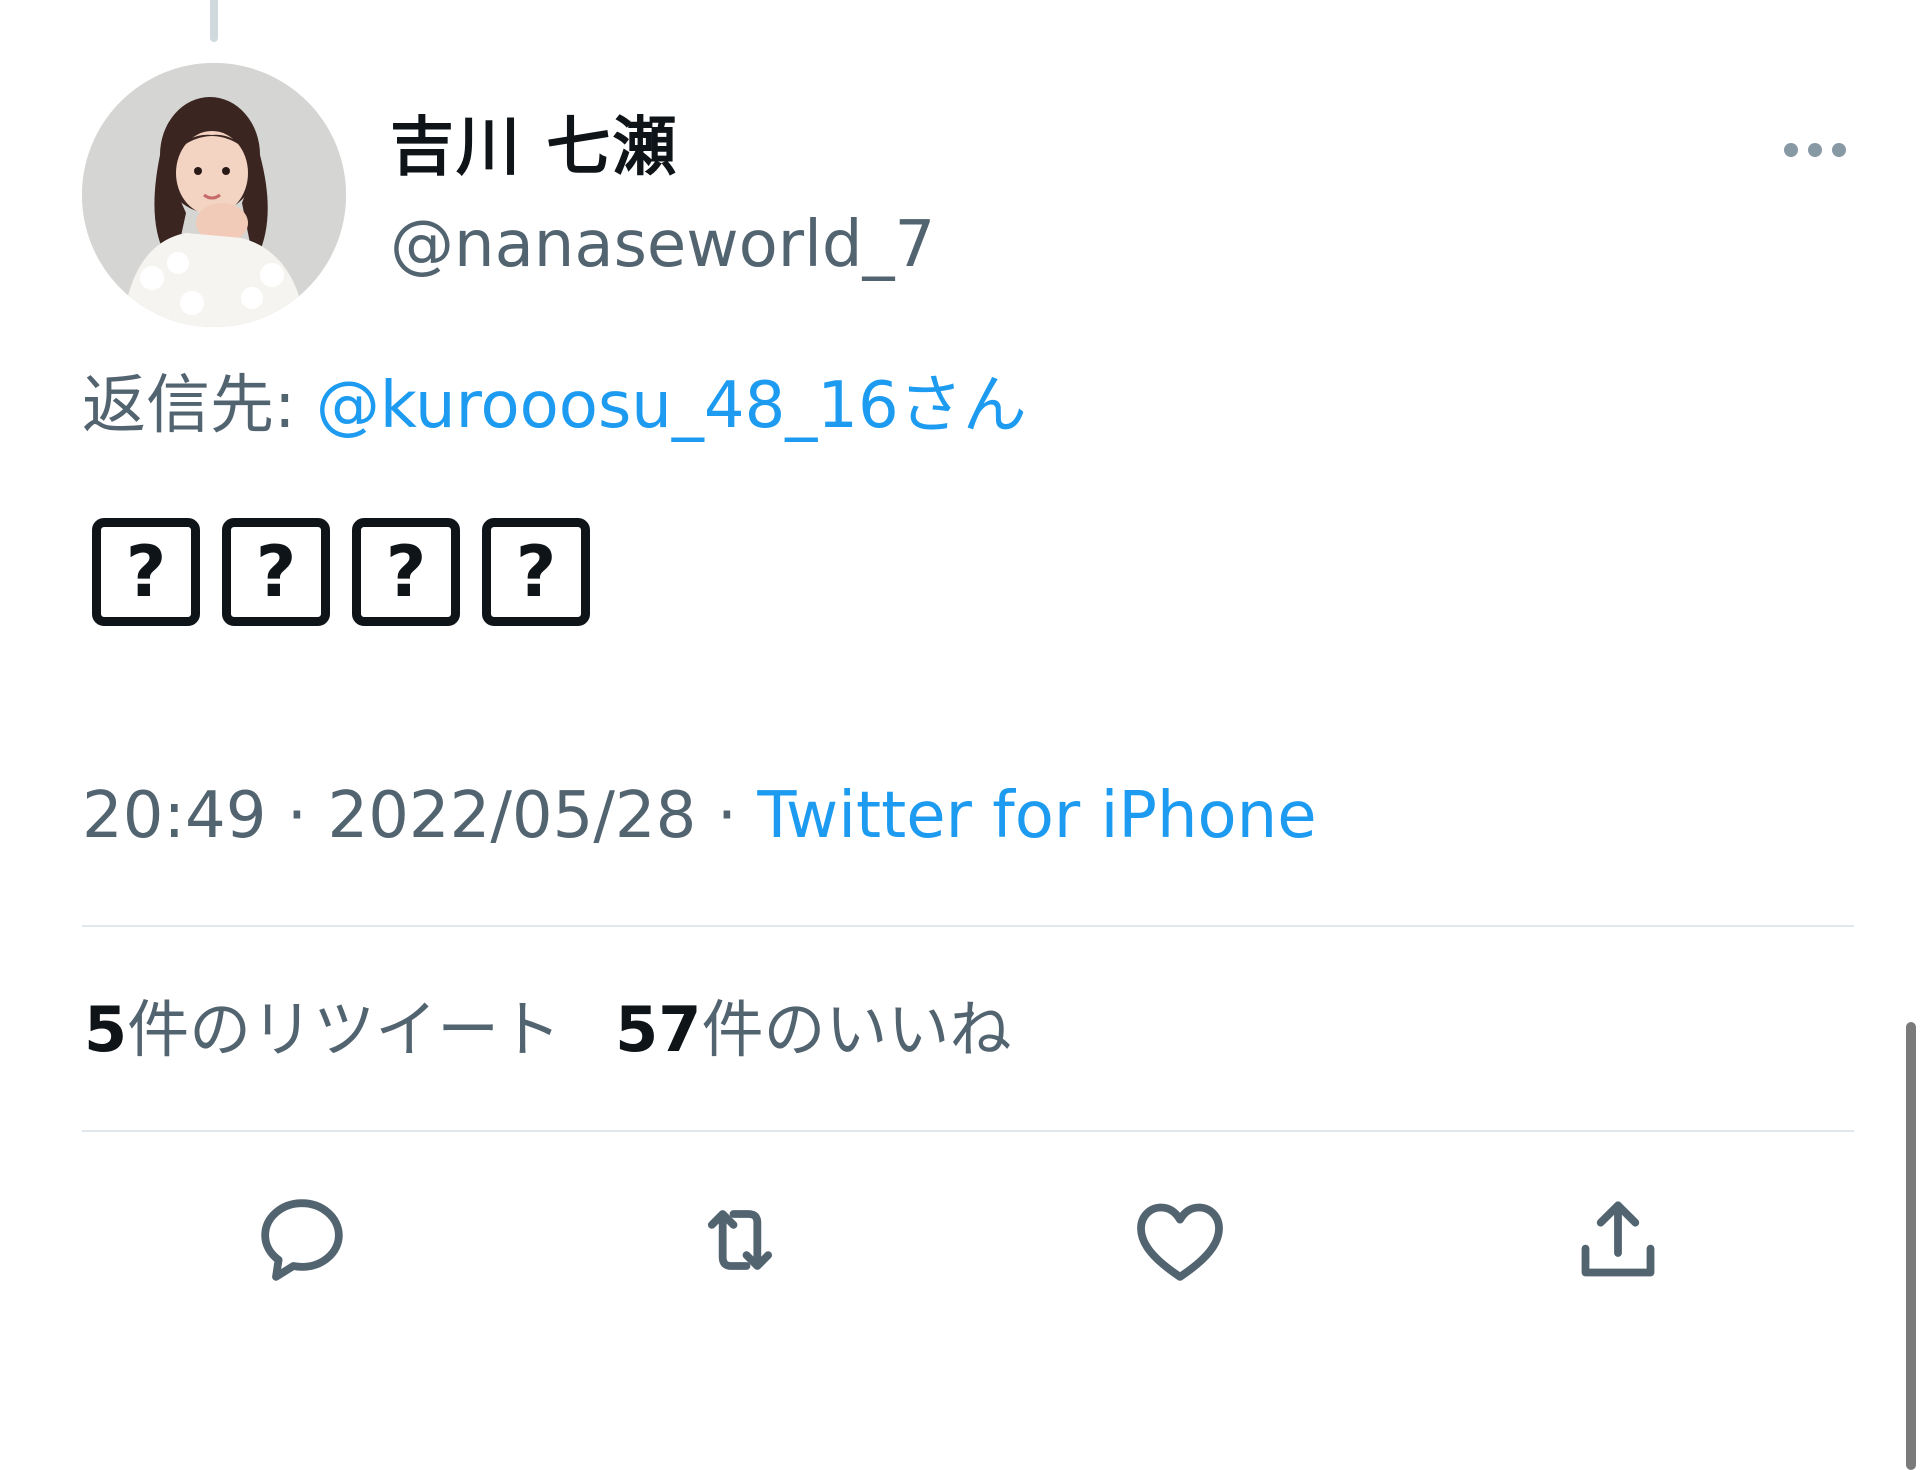 This screenshot has width=1920, height=1470. Describe the element at coordinates (341, 572) in the screenshot. I see `tweet-text: ? ? ? ?` at that location.